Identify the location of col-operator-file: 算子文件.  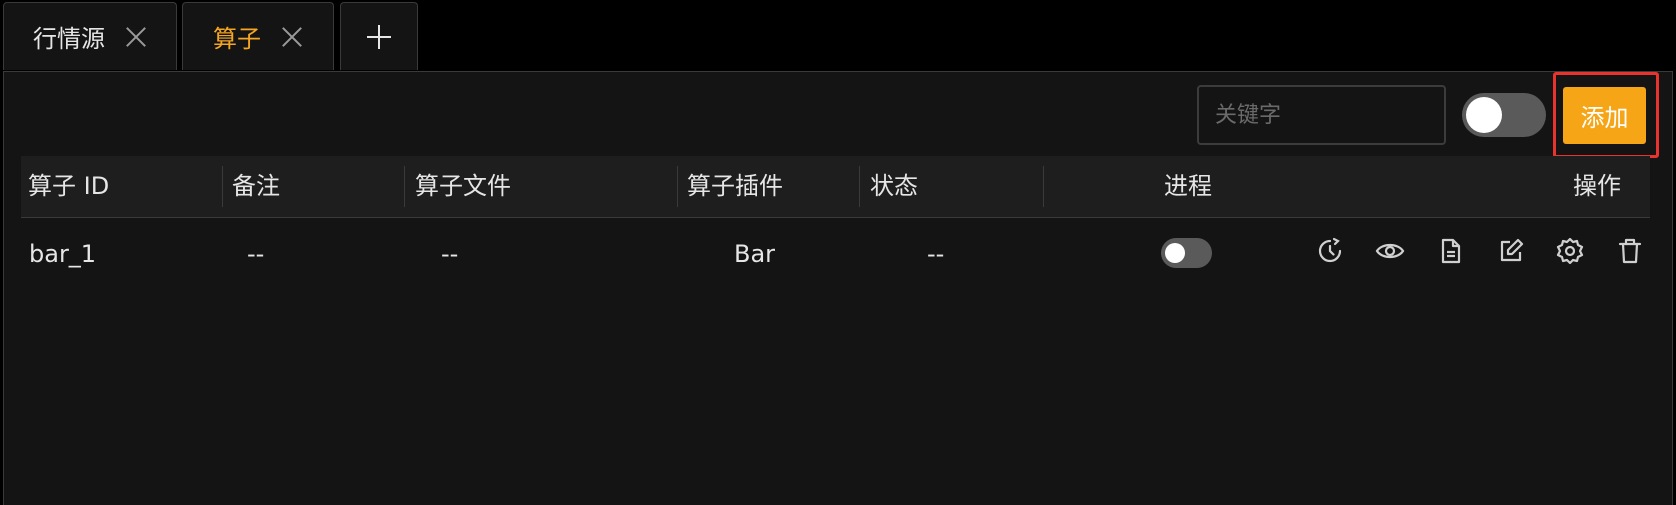
(463, 186).